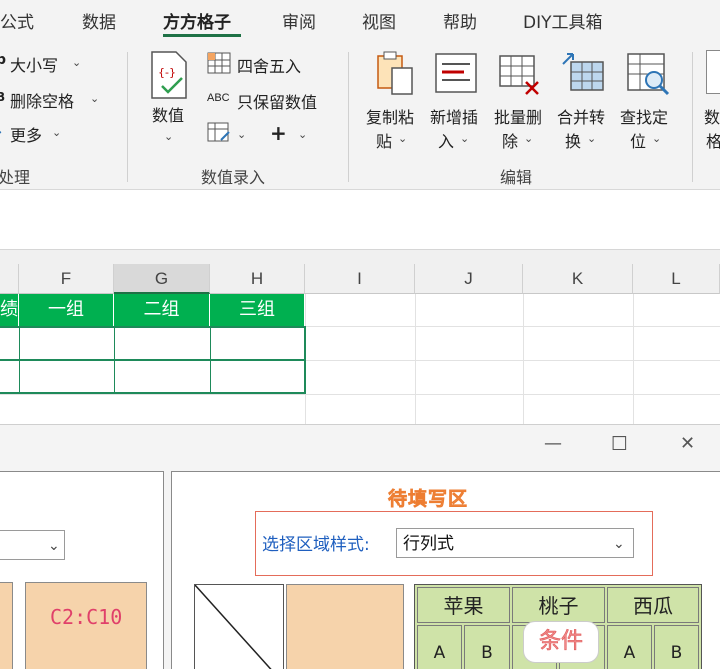  I want to click on header-cell-group3: 三组, so click(257, 310).